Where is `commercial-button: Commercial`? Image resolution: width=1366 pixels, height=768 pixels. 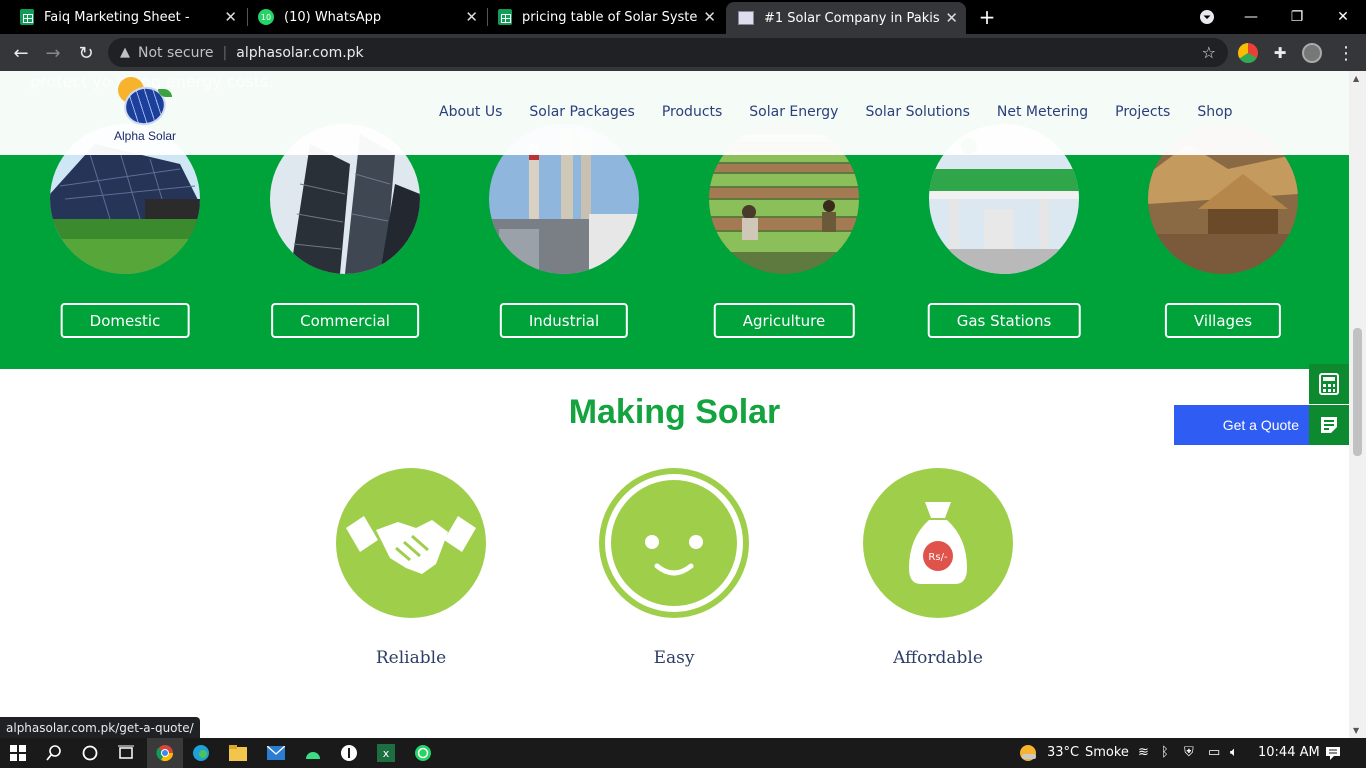 commercial-button: Commercial is located at coordinates (345, 320).